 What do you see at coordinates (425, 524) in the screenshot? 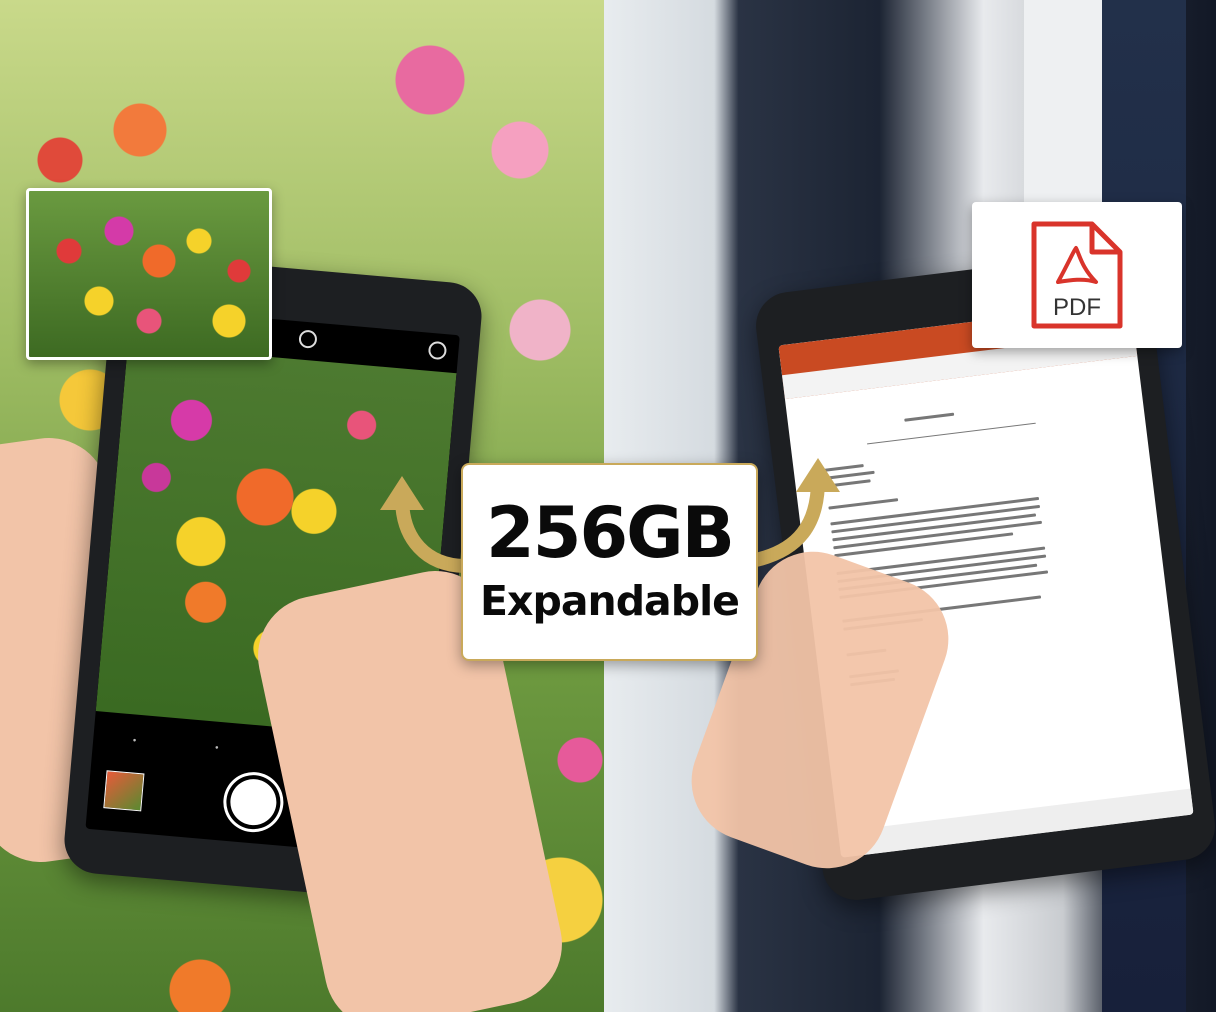
I see `arrow-left-icon` at bounding box center [425, 524].